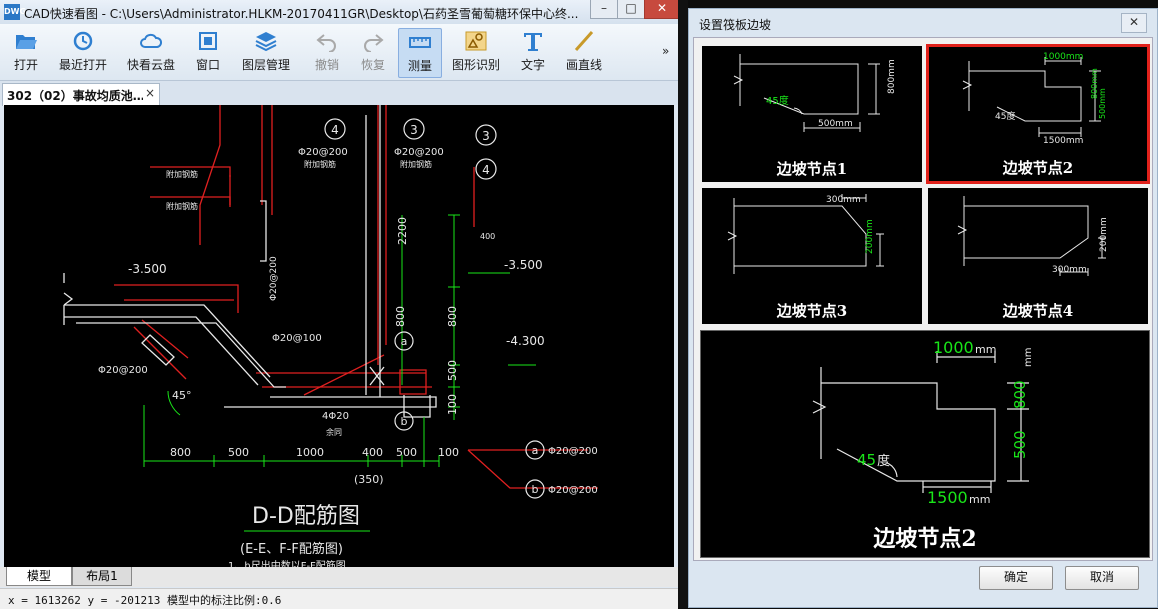 The width and height of the screenshot is (1158, 609). Describe the element at coordinates (525, 341) in the screenshot. I see `elevation-label: -4.300` at that location.